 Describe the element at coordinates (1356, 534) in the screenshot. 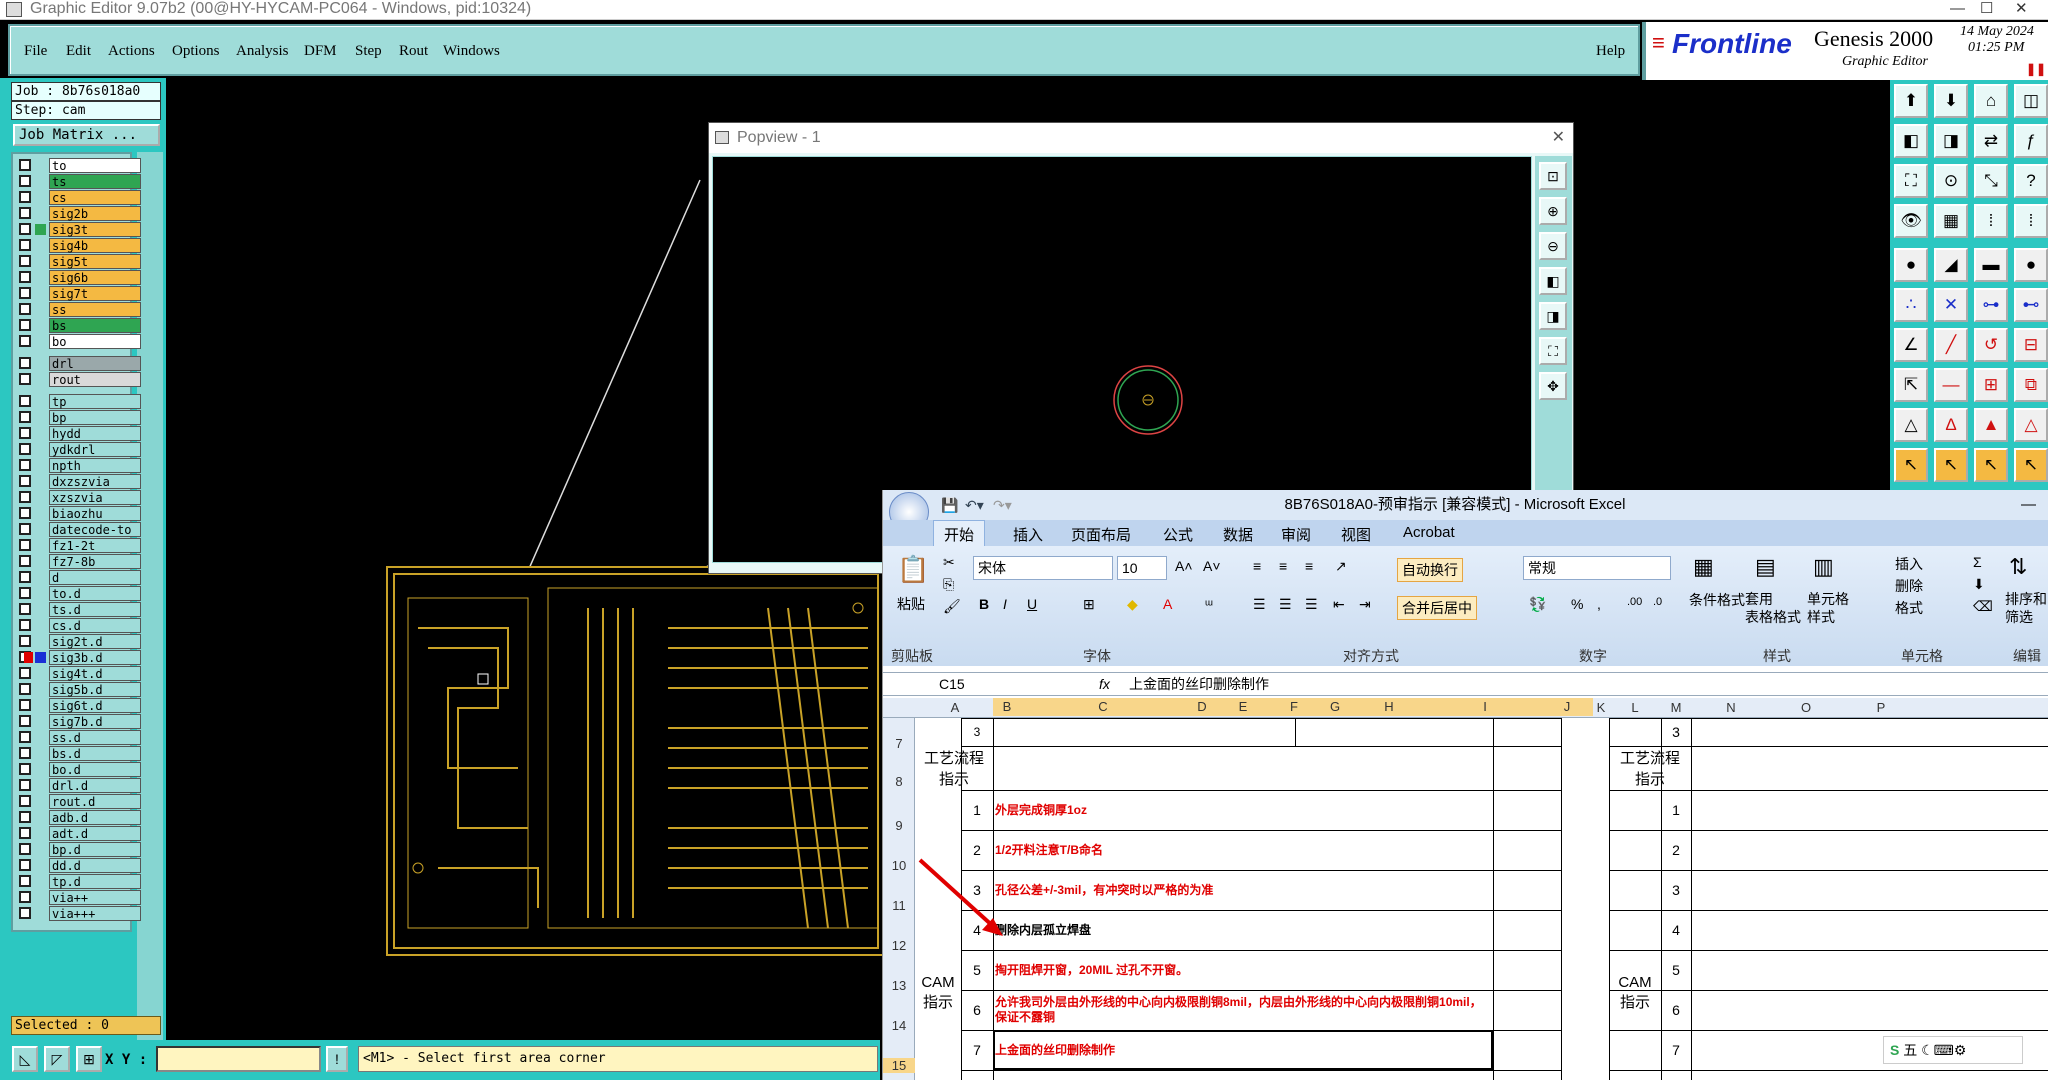

I see `tab-view: 视图` at that location.